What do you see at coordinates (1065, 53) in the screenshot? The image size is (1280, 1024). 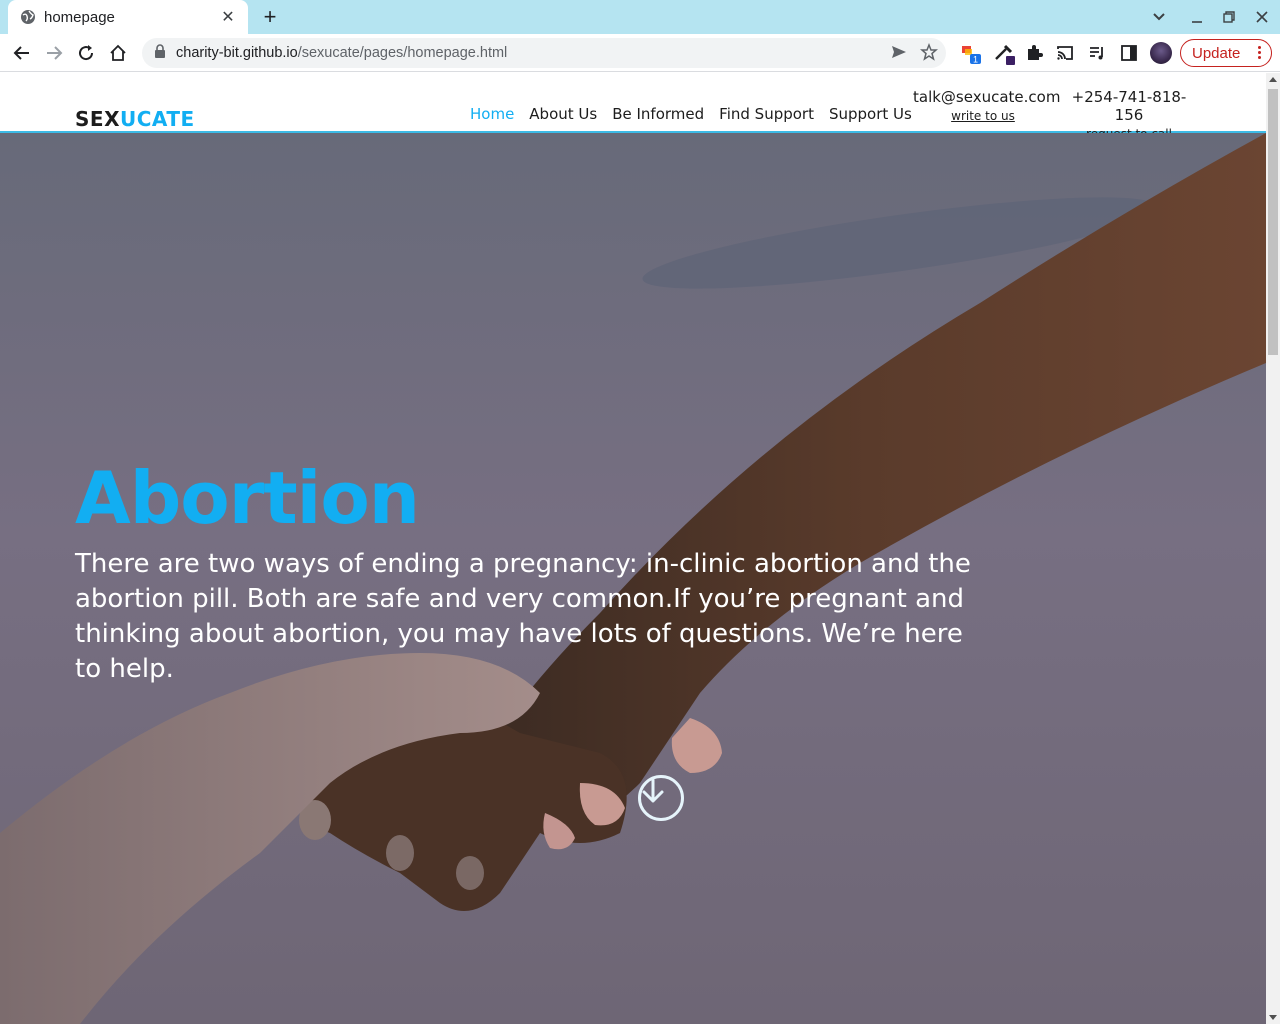 I see `cast-icon` at bounding box center [1065, 53].